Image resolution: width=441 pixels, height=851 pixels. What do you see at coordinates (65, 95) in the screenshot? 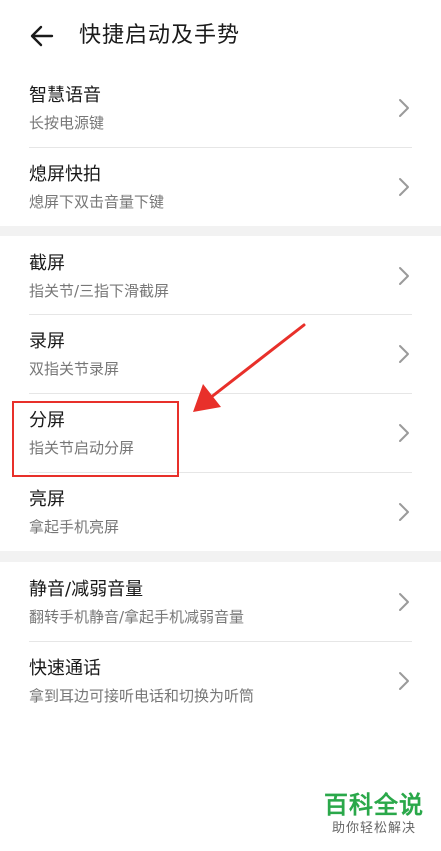
I see `item-label: 智慧语音` at bounding box center [65, 95].